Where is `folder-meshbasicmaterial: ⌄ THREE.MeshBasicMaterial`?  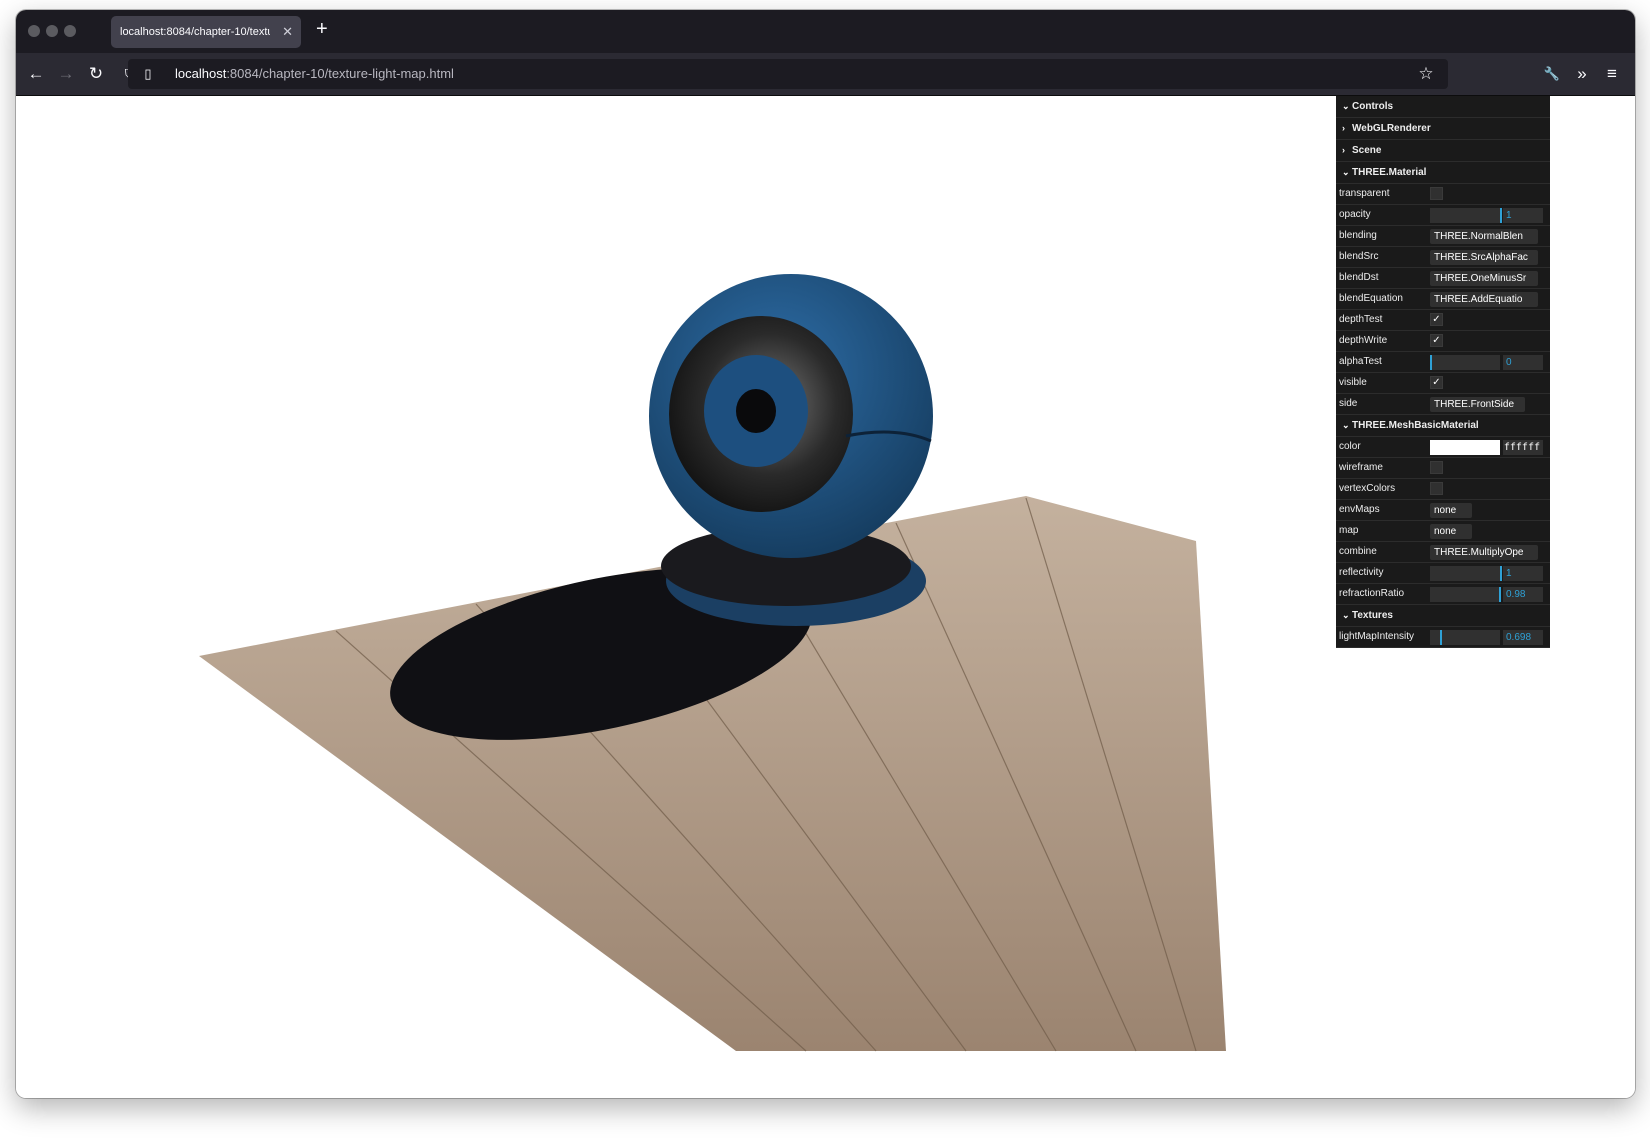 folder-meshbasicmaterial: ⌄ THREE.MeshBasicMaterial is located at coordinates (1443, 426).